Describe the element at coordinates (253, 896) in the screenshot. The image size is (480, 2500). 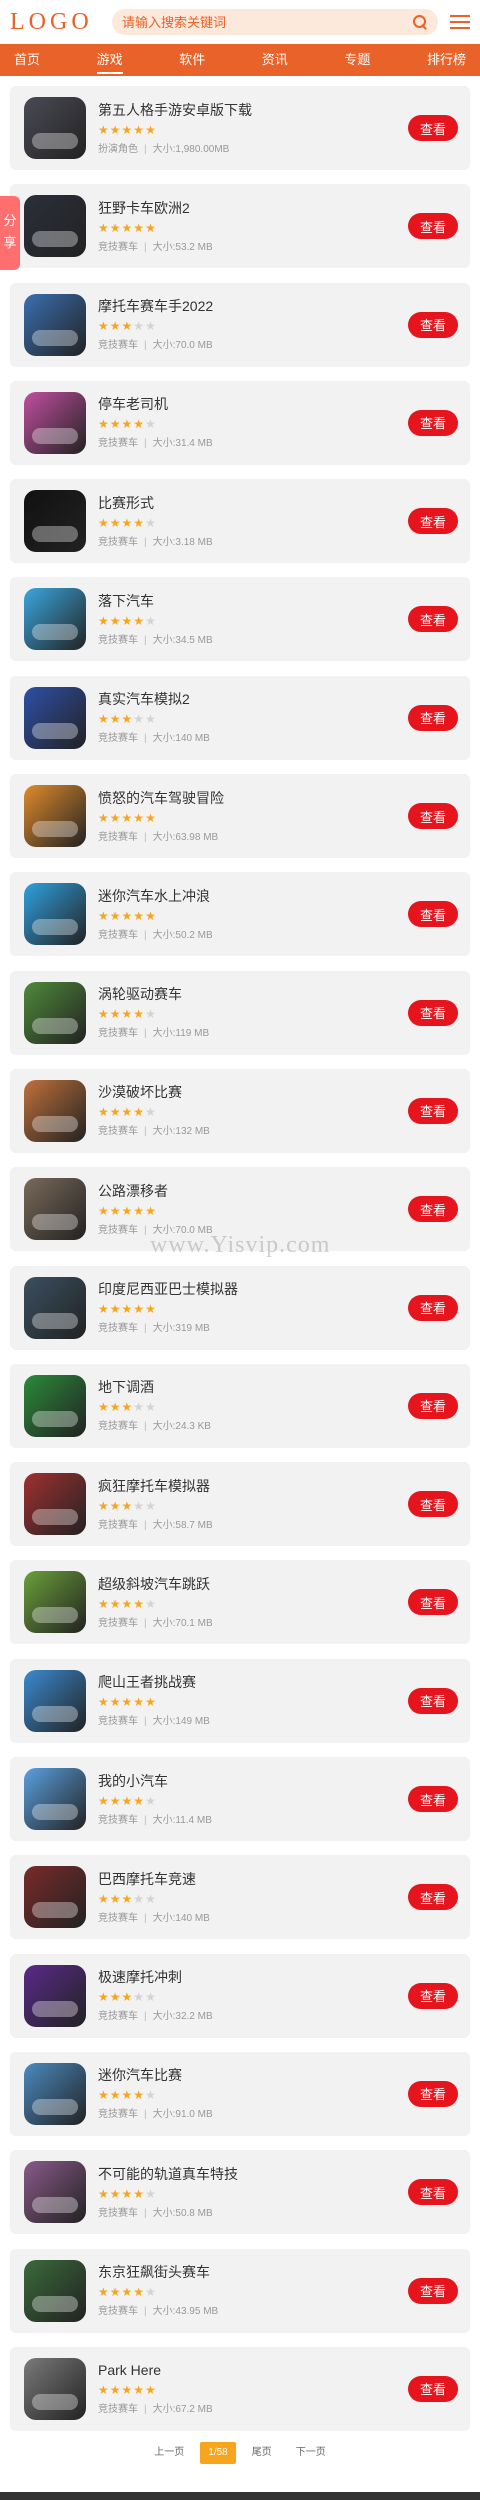
I see `game-name: 迷你汽车水上冲浪` at that location.